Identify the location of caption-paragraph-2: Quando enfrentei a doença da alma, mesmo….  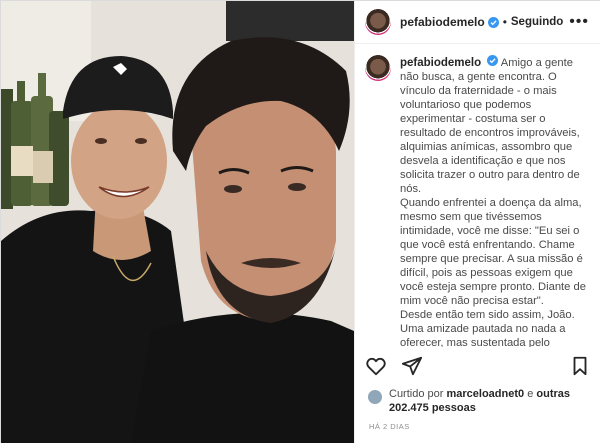
(493, 252).